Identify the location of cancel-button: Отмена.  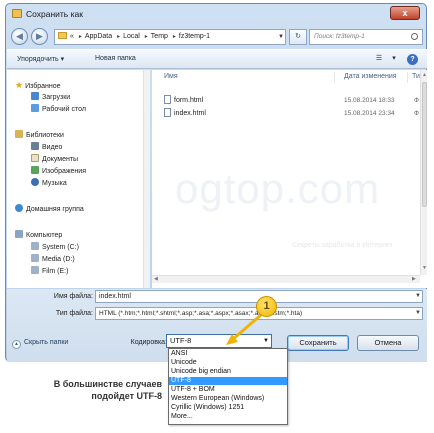
(388, 343).